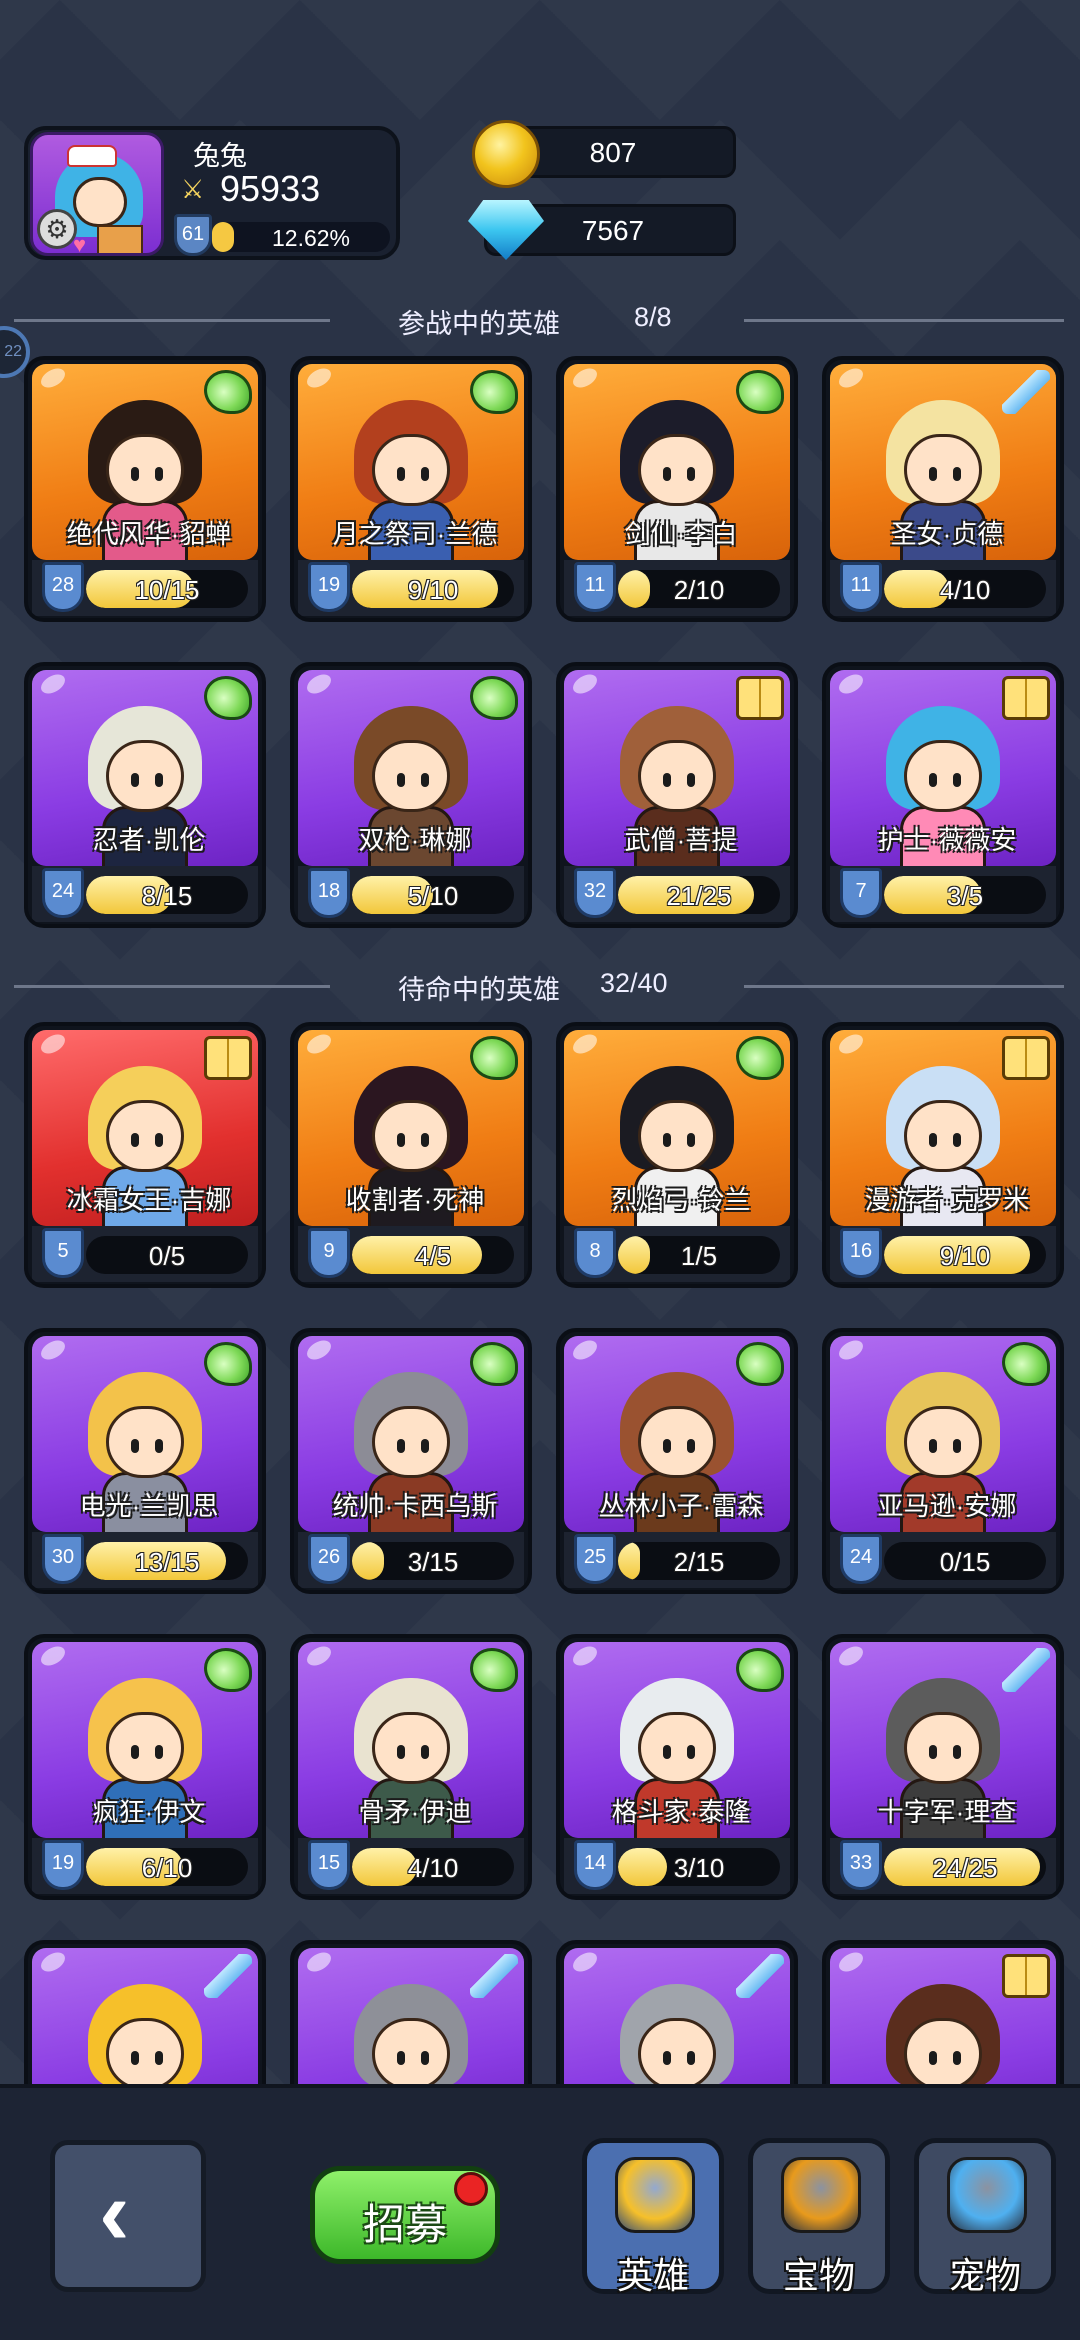 The image size is (1080, 2340). Describe the element at coordinates (167, 896) in the screenshot. I see `hero-shard-count: 8/15` at that location.